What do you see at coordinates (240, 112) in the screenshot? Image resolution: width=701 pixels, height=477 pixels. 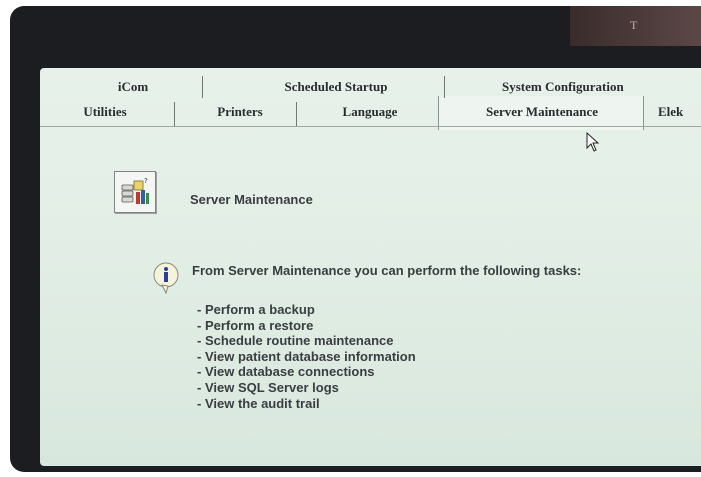 I see `tab-printers: Printers` at bounding box center [240, 112].